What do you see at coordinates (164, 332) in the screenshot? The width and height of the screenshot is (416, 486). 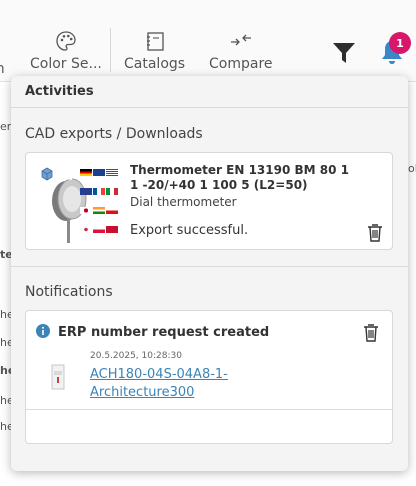 I see `notification-title: ERP number request created` at bounding box center [164, 332].